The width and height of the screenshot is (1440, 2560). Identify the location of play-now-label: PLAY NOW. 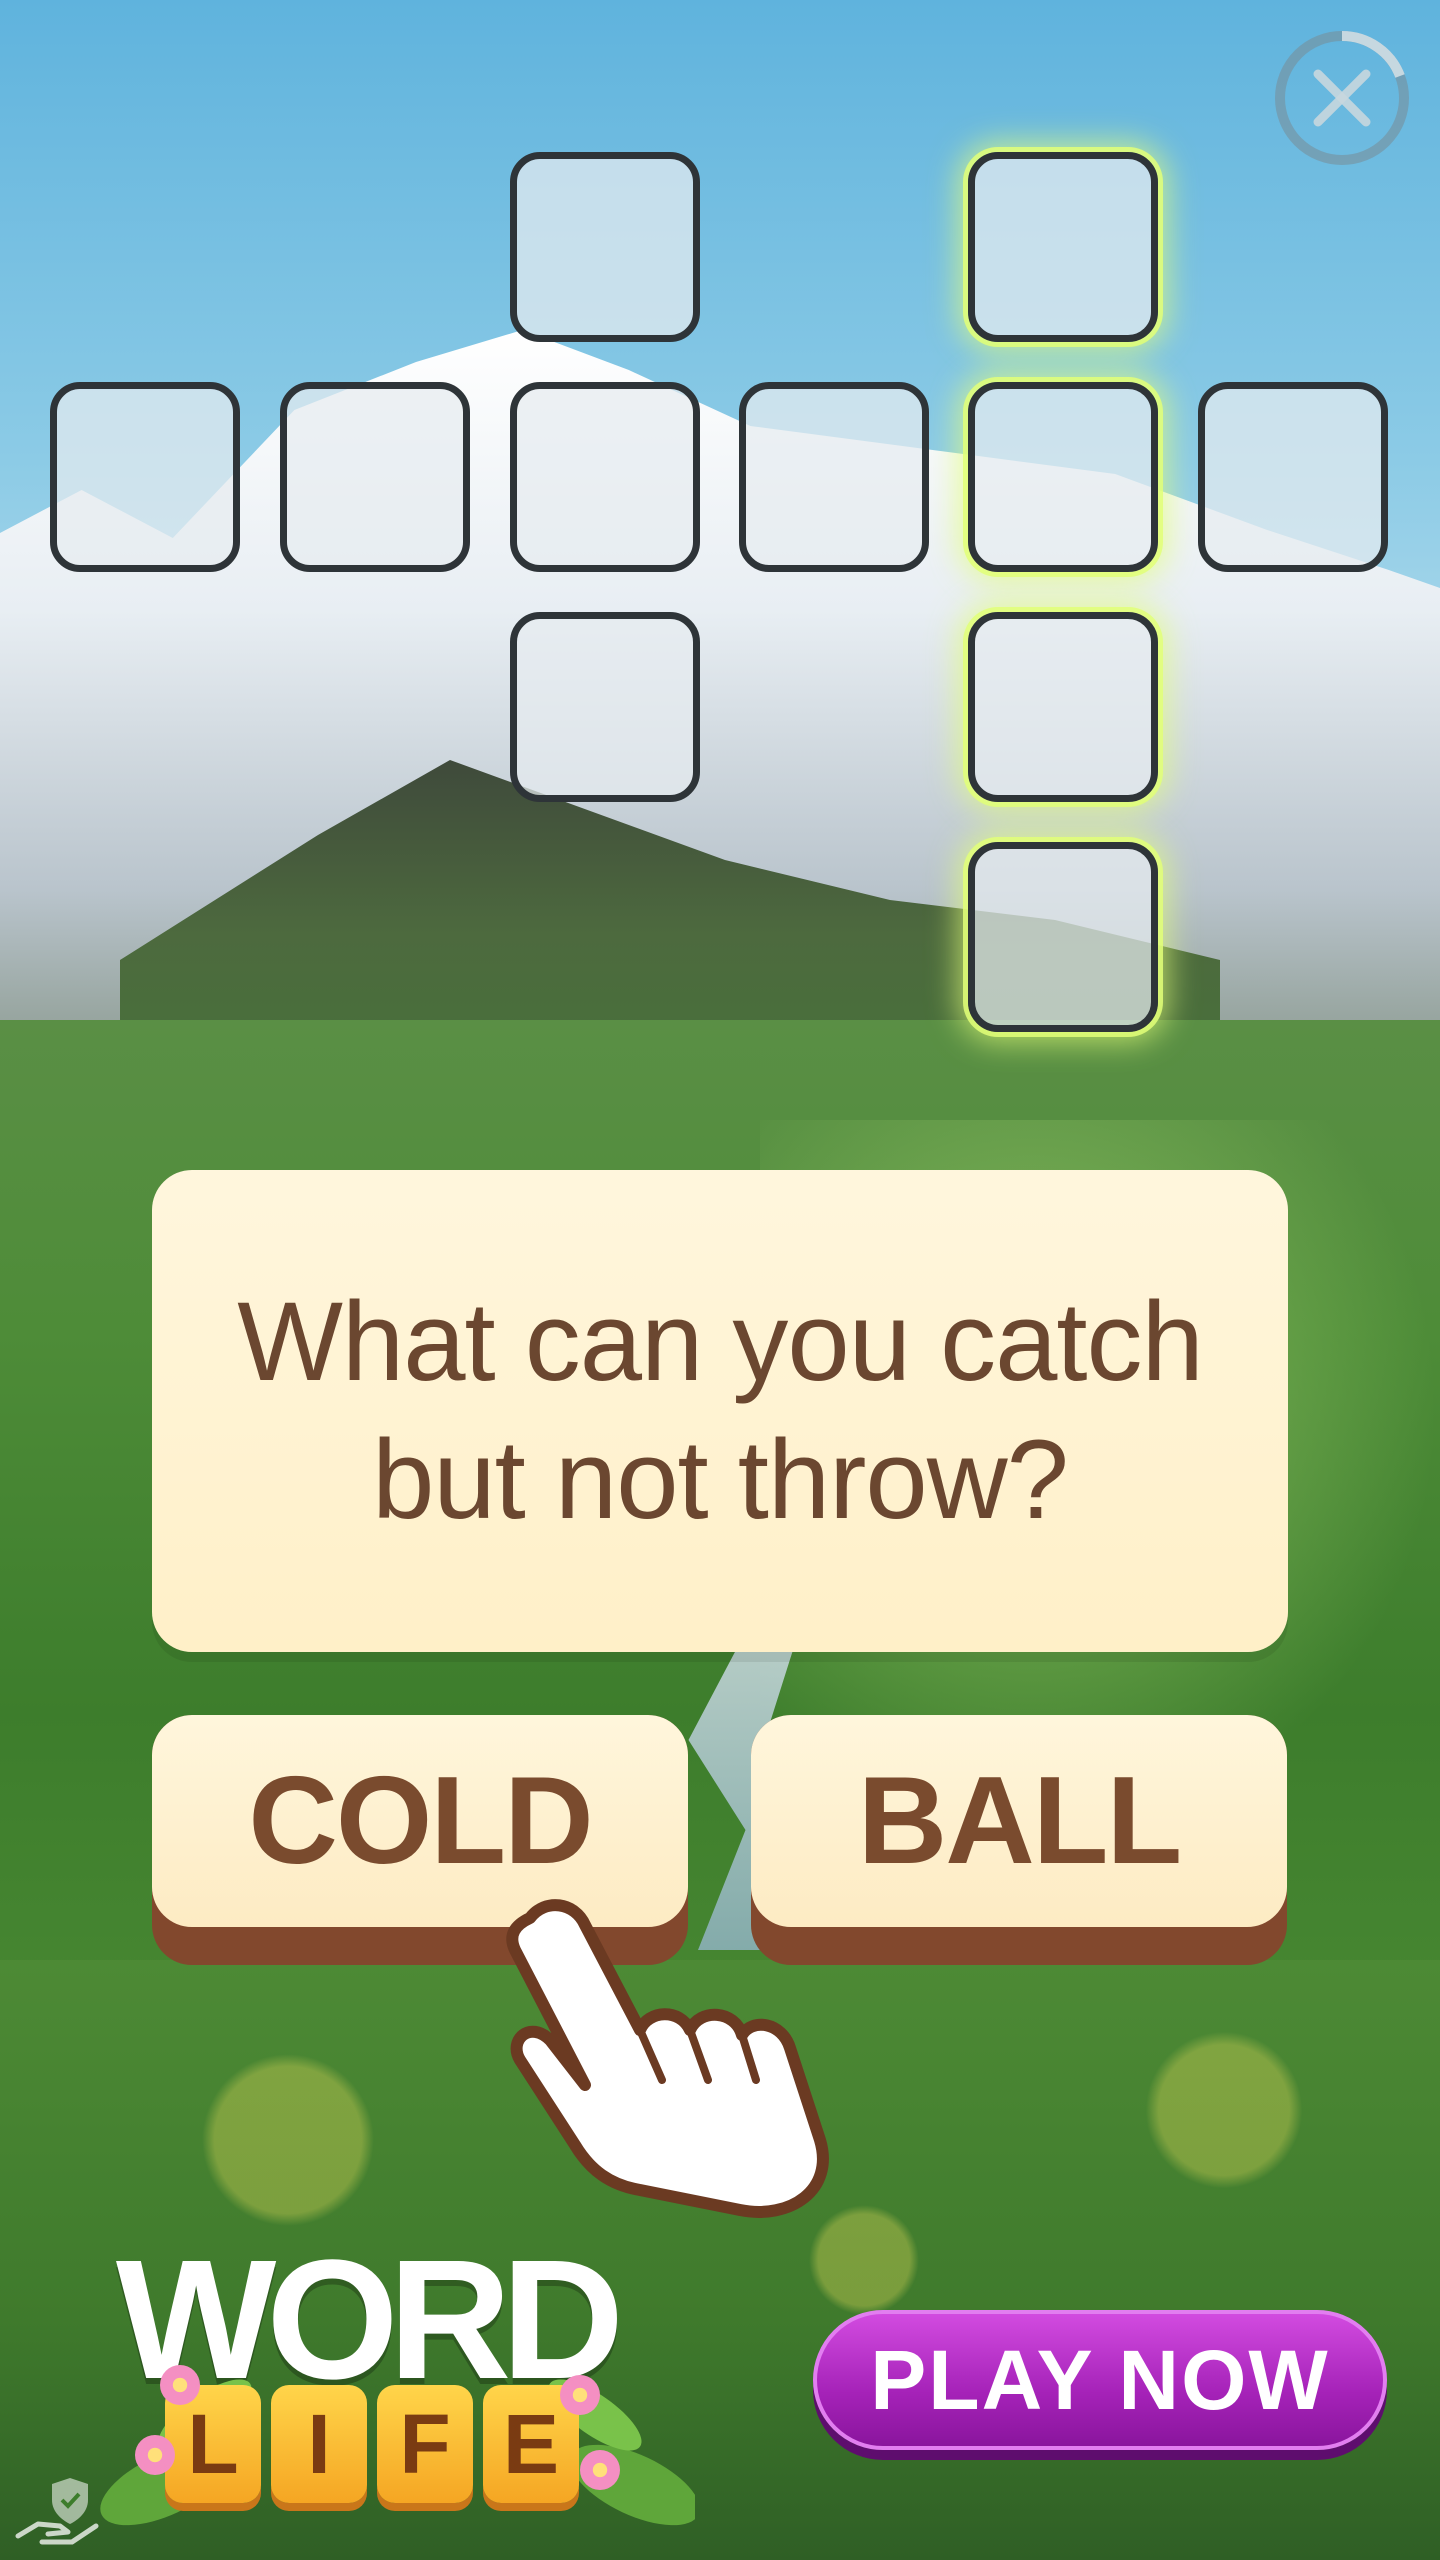
(1100, 2379).